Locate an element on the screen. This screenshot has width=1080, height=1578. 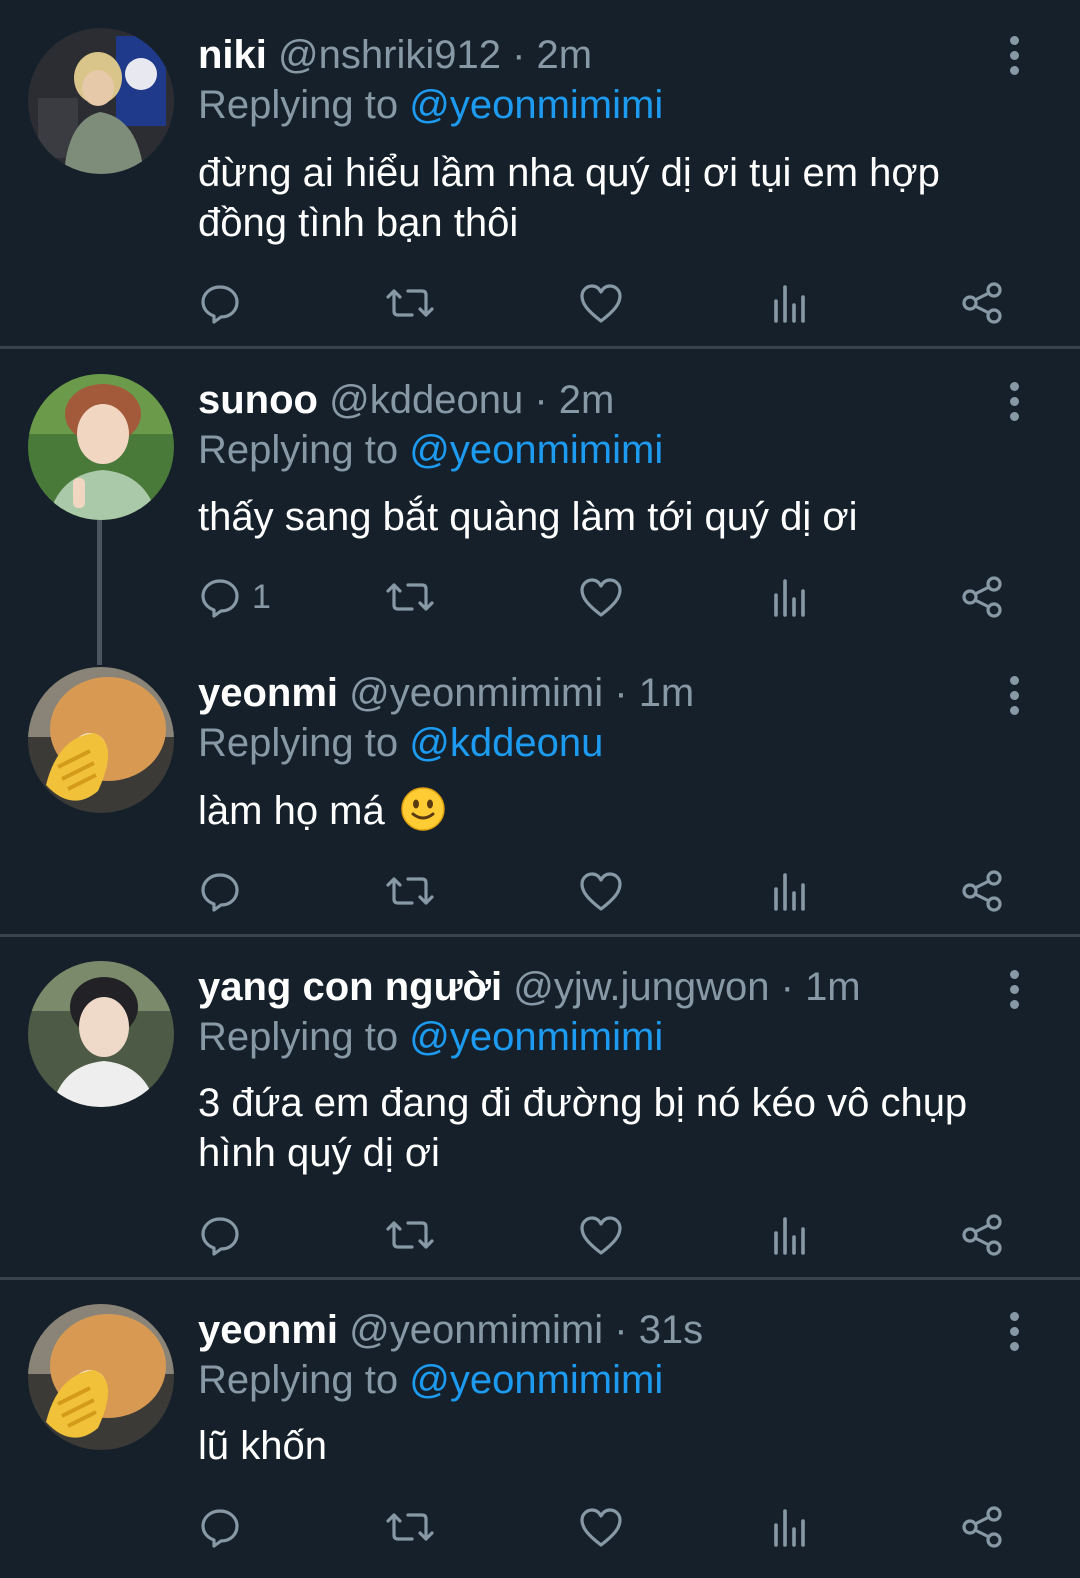
tweet-header: yeonmi @yeonmimimi · 1m is located at coordinates (446, 693).